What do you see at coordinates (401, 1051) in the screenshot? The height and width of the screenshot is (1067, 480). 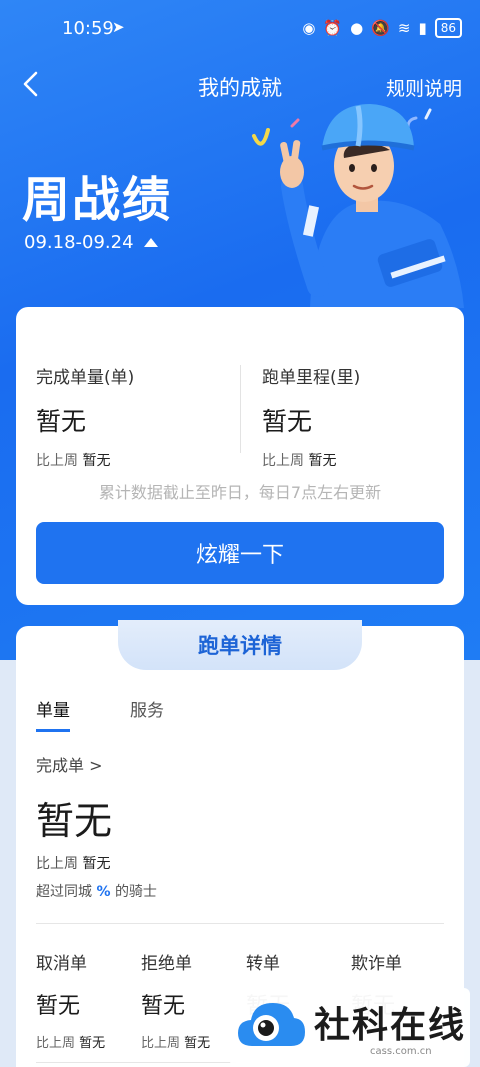 I see `watermark-url: cass.com.cn` at bounding box center [401, 1051].